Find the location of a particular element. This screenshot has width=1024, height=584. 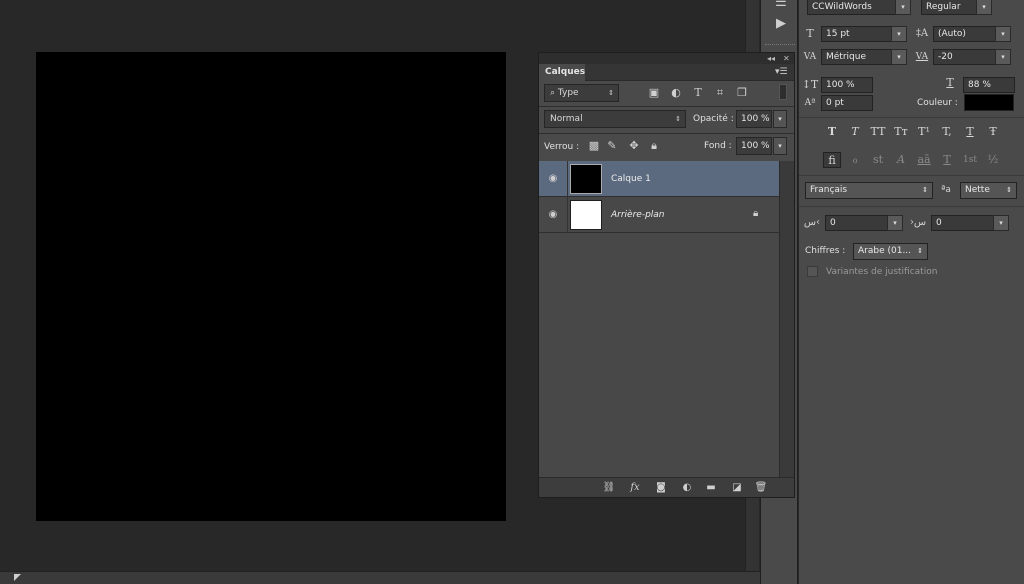

digits-dropdown: Arabe (01... ⇕ is located at coordinates (890, 251).